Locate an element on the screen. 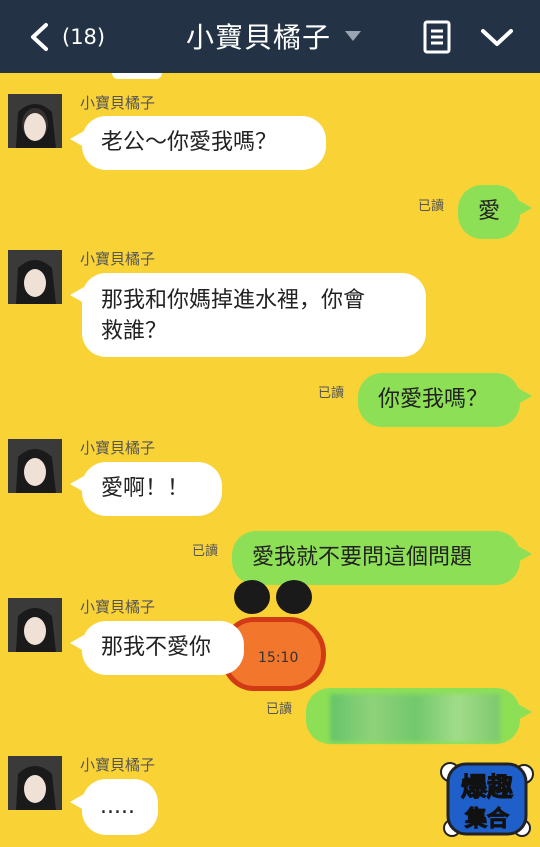  message-text: 那我不愛你 is located at coordinates (156, 647).